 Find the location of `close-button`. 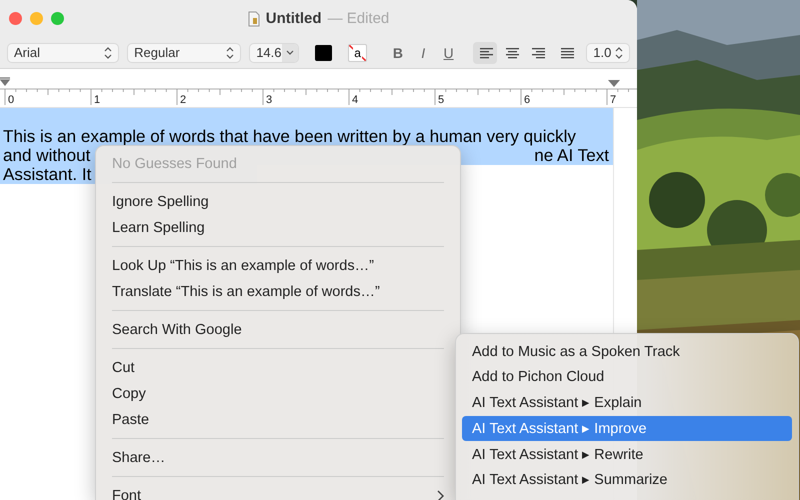

close-button is located at coordinates (15, 18).